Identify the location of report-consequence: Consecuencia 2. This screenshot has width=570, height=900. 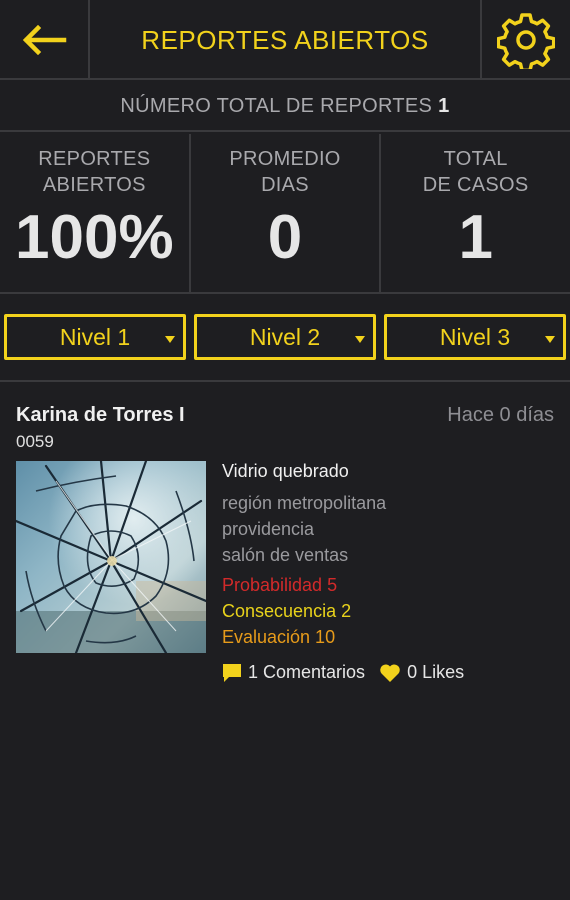
(287, 611).